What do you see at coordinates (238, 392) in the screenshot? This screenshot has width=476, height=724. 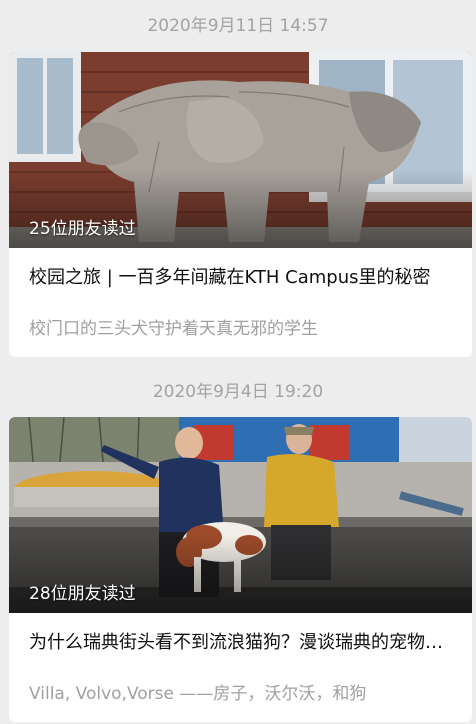 I see `article-timestamp: 2020年9月4日 19:20` at bounding box center [238, 392].